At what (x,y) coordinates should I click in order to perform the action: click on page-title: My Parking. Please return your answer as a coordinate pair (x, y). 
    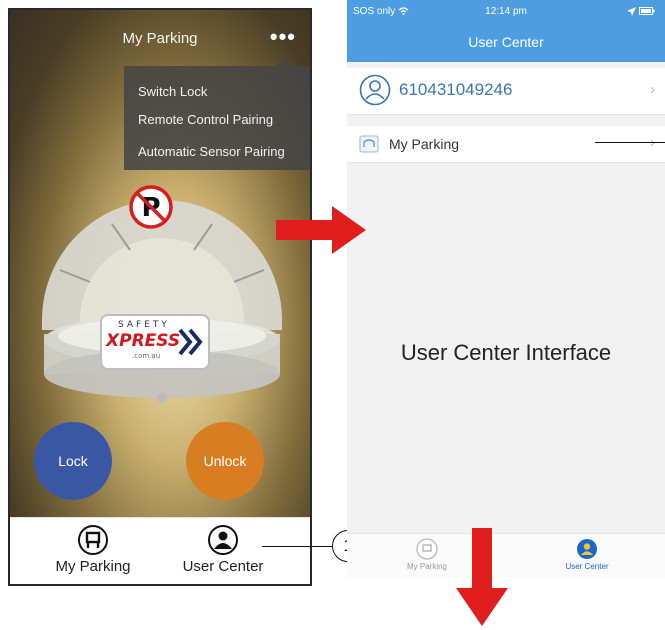
    Looking at the image, I should click on (160, 38).